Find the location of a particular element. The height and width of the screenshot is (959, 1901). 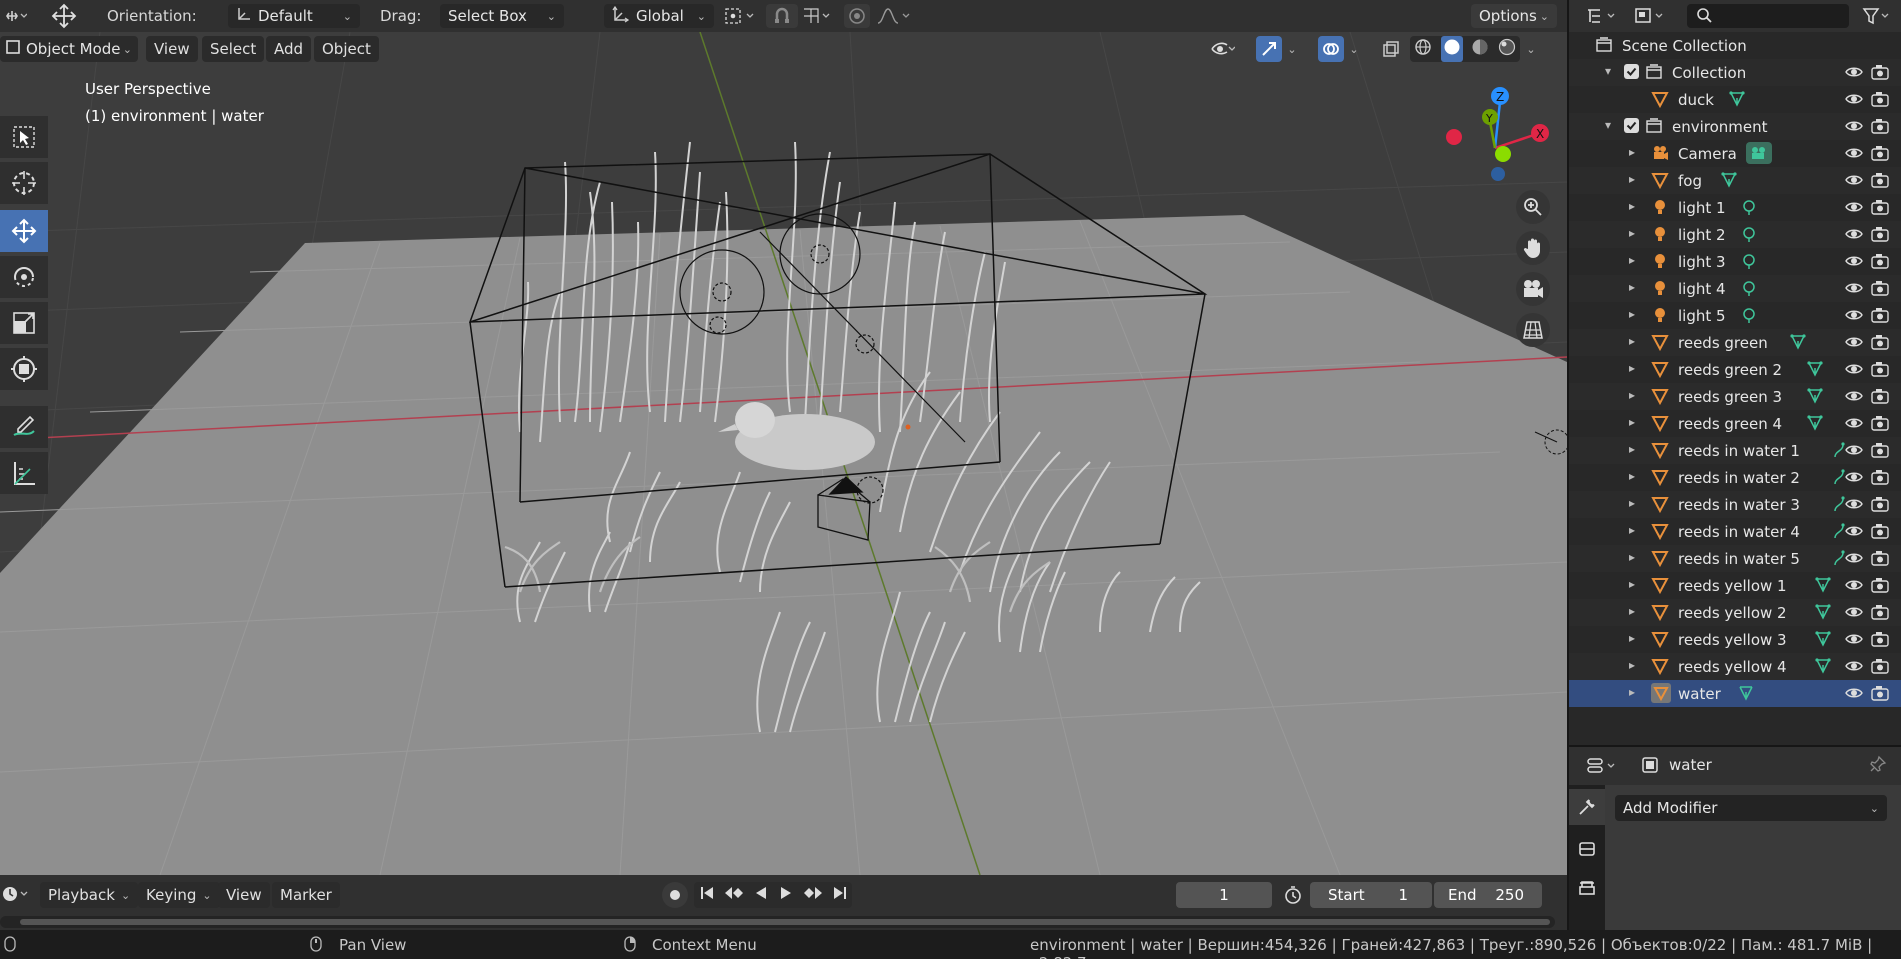

outliner-row: ▾ Collection is located at coordinates (1735, 72).